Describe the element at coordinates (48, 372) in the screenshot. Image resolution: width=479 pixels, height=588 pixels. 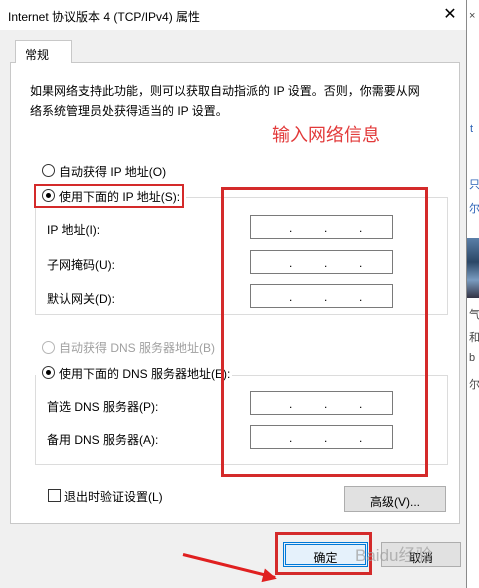
I see `manual-dns-radio` at that location.